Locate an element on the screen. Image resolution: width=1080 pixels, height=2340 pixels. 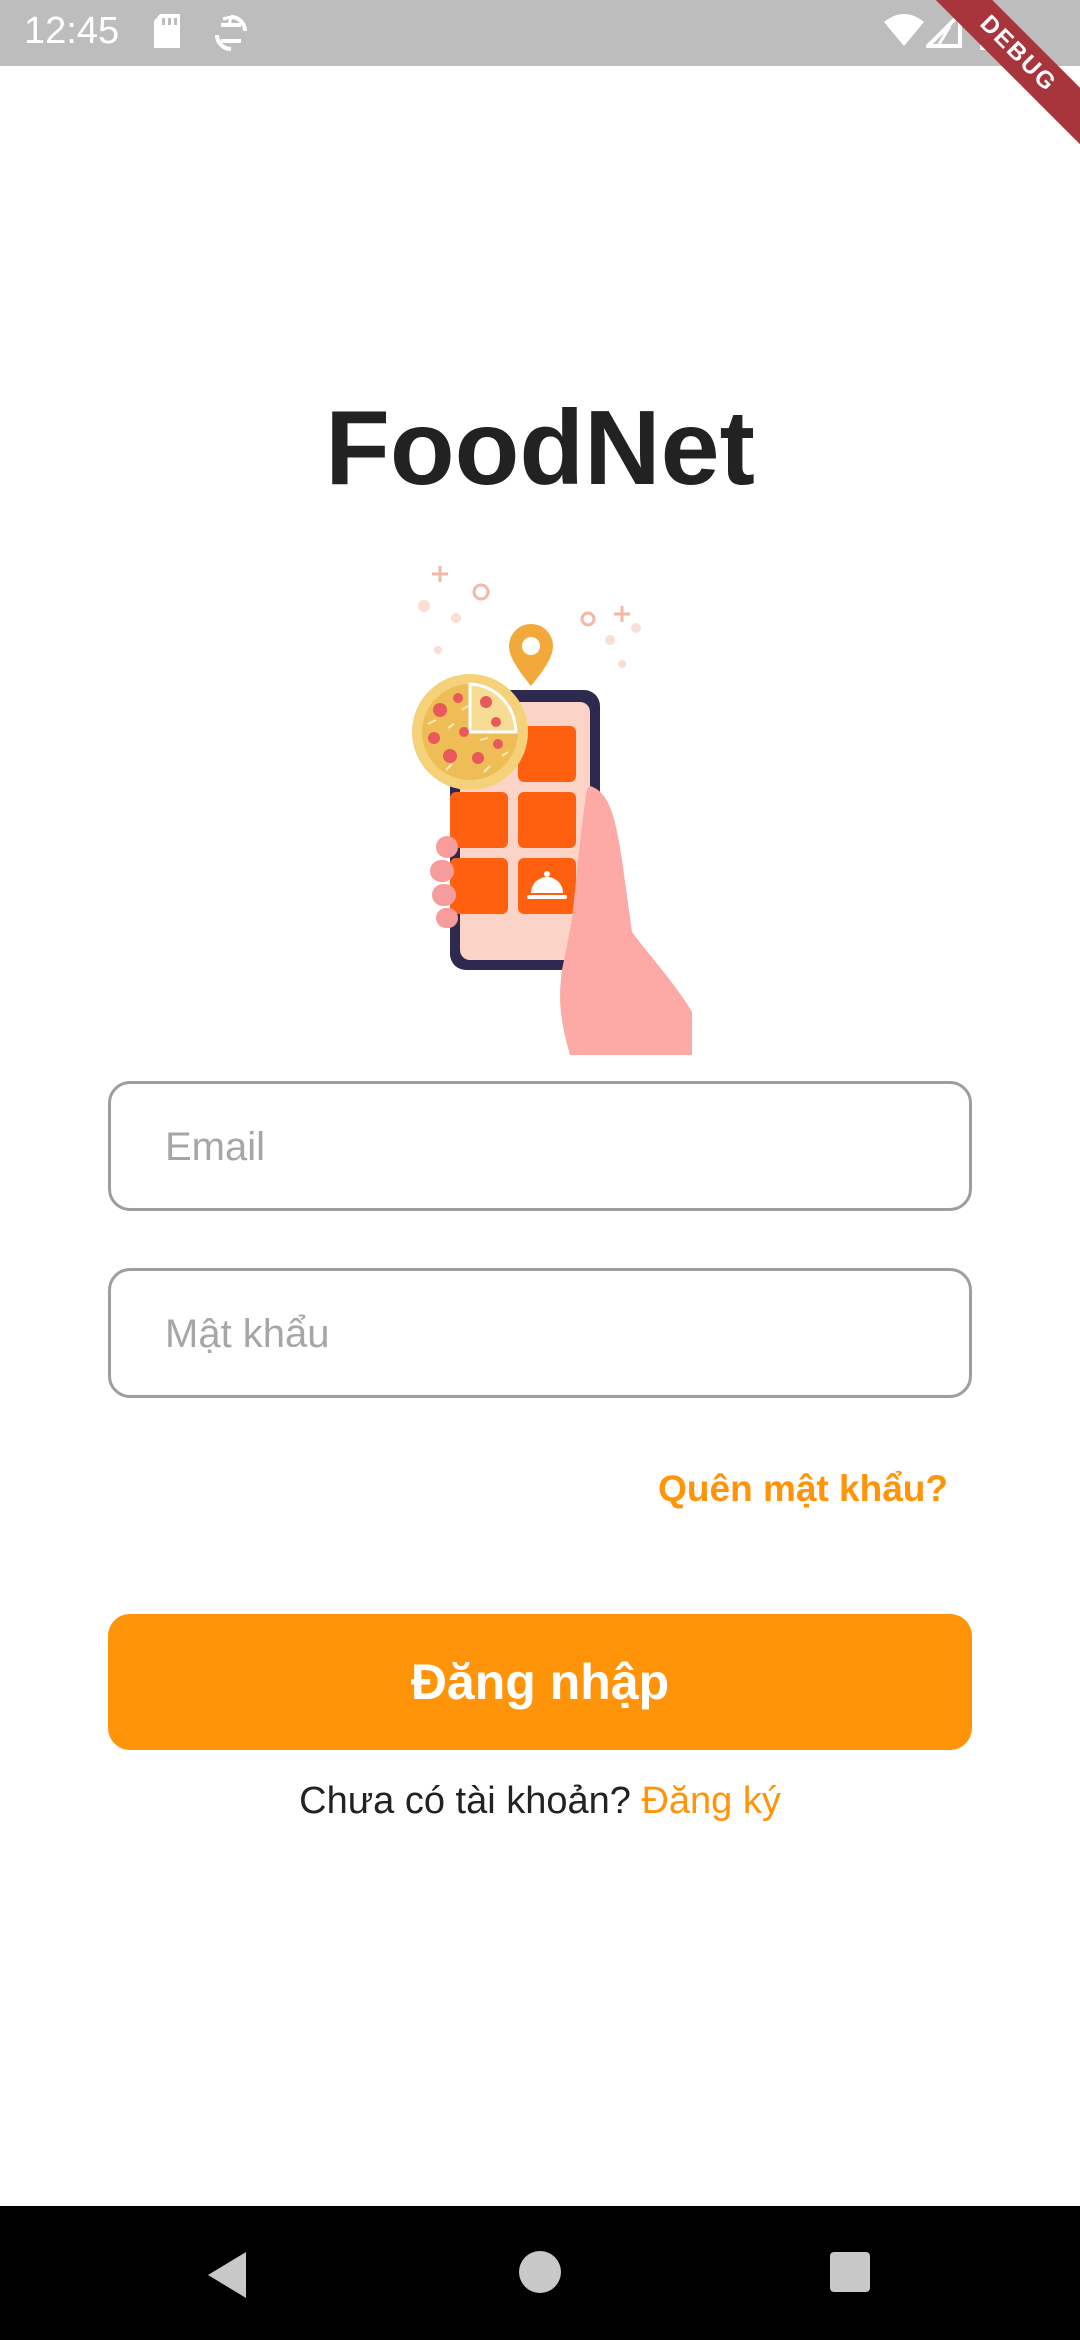
signup-link: Đăng ký is located at coordinates (710, 1801).